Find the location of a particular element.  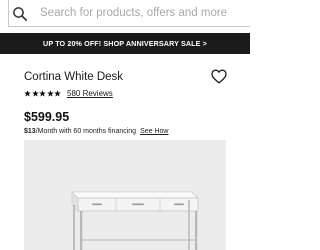

product-price: $599.95 is located at coordinates (47, 117).